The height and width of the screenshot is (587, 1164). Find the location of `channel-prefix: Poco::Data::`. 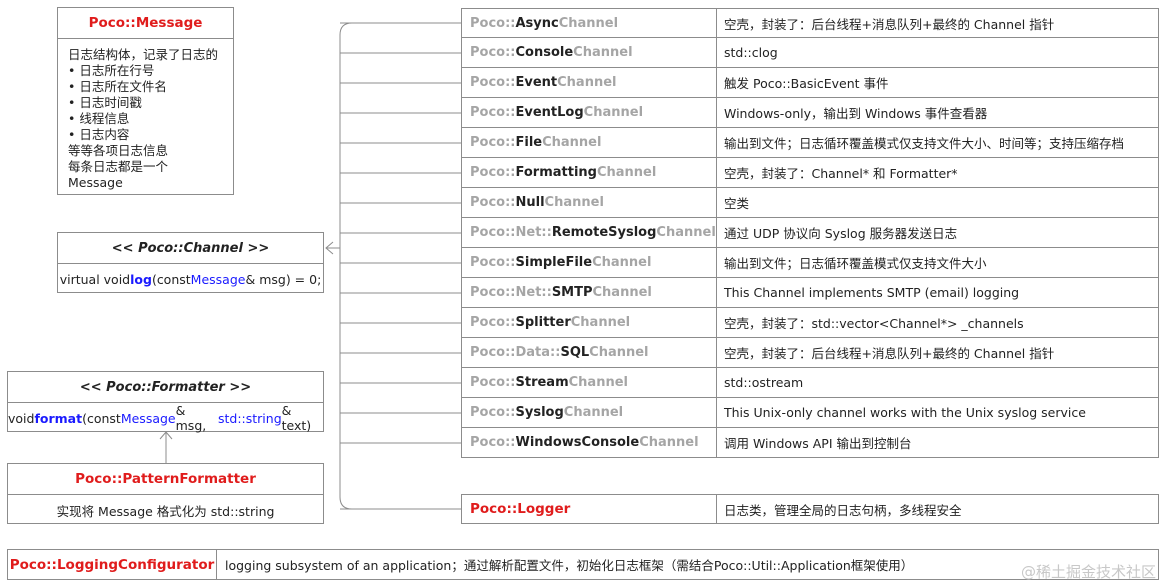

channel-prefix: Poco::Data:: is located at coordinates (515, 352).